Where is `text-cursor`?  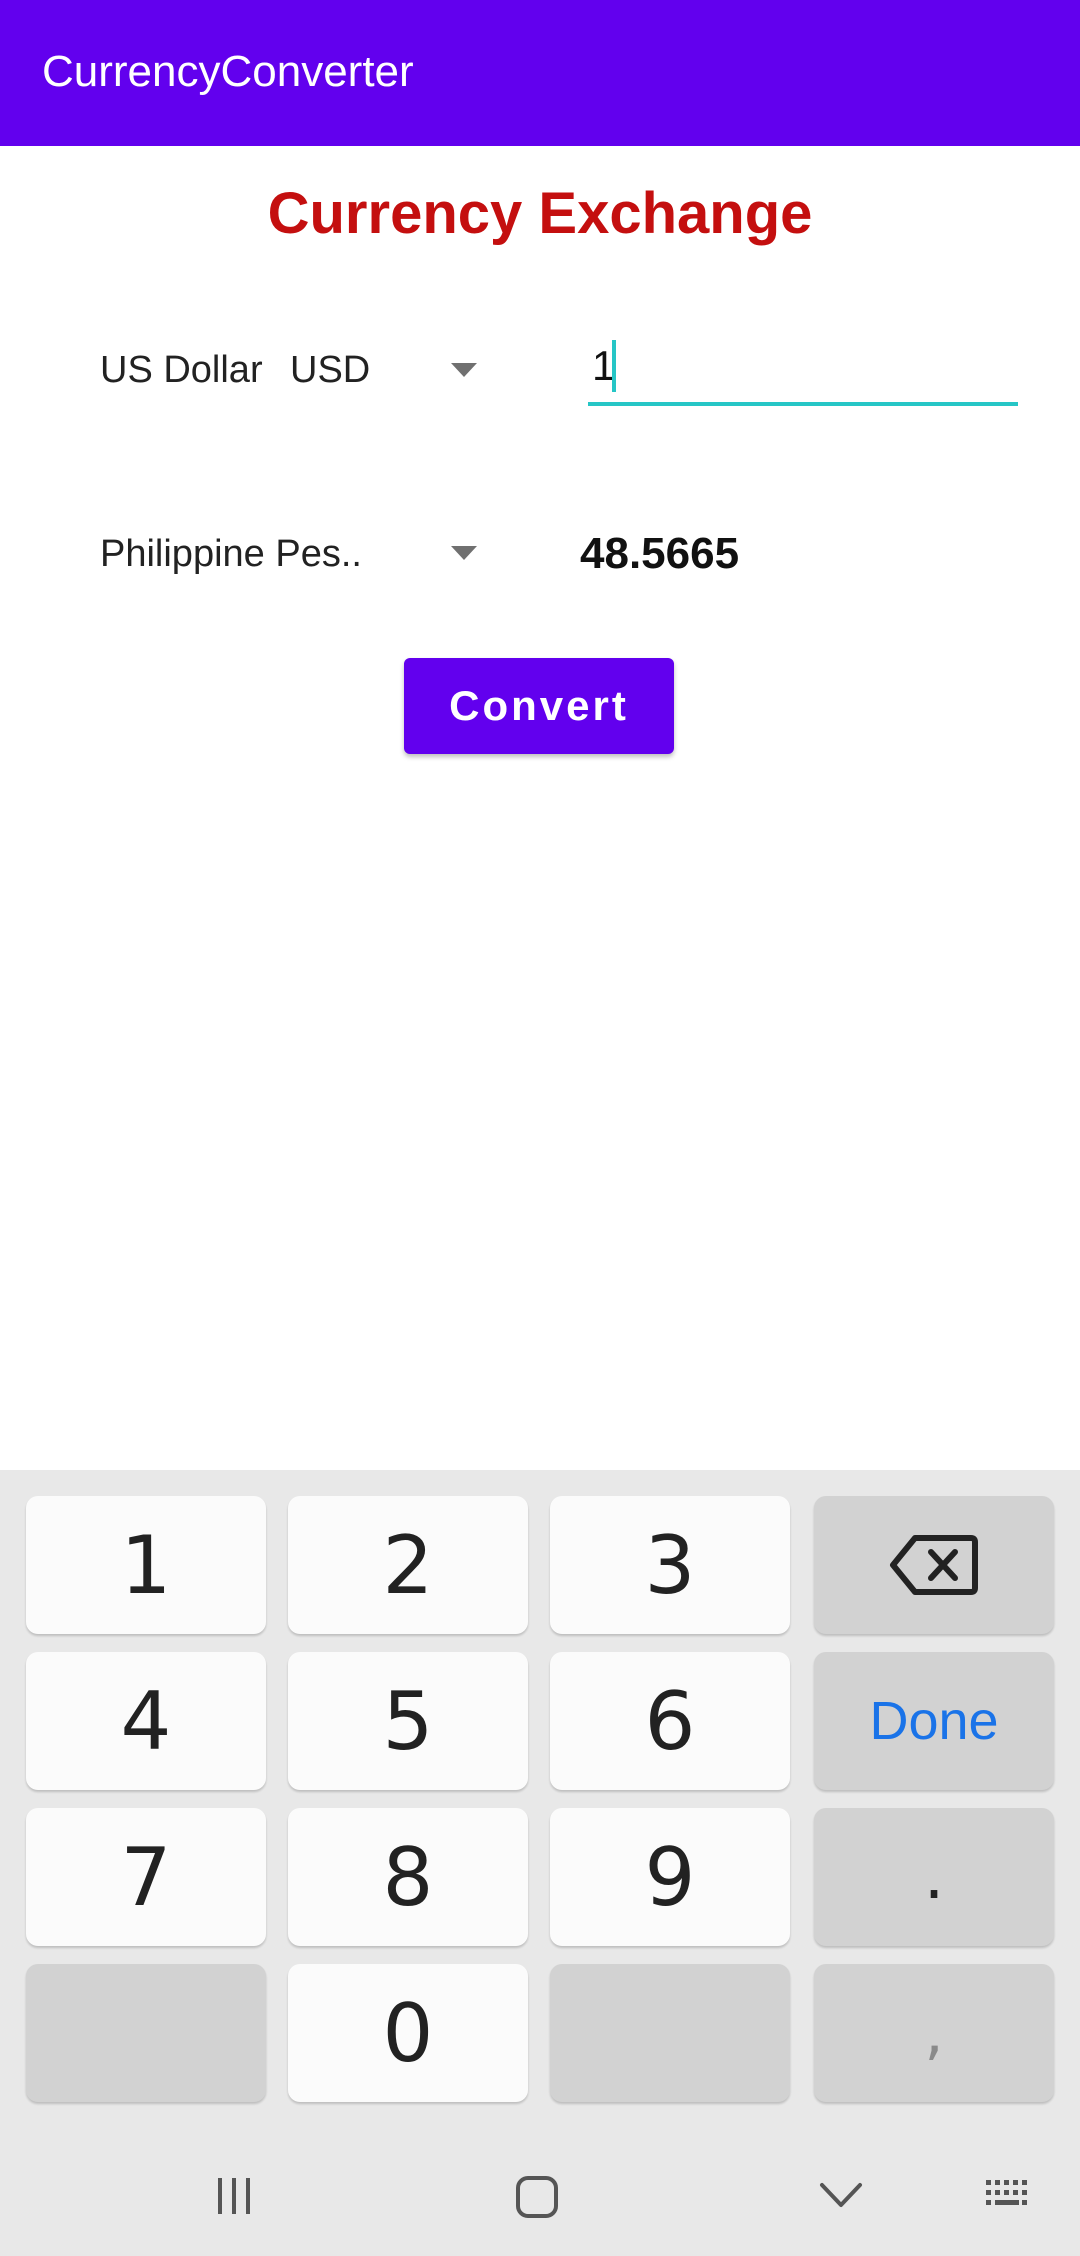 text-cursor is located at coordinates (614, 366).